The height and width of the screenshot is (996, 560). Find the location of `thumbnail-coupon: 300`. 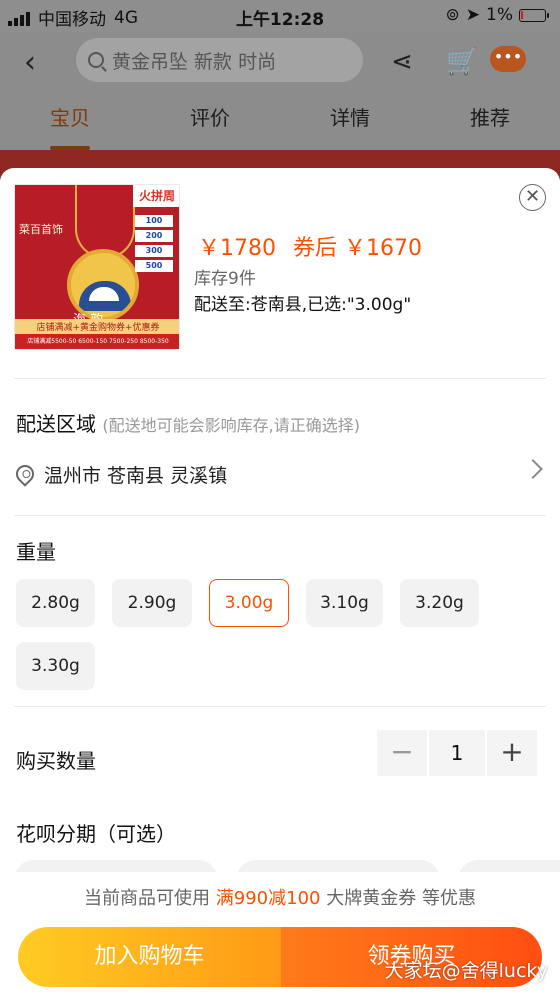

thumbnail-coupon: 300 is located at coordinates (154, 251).